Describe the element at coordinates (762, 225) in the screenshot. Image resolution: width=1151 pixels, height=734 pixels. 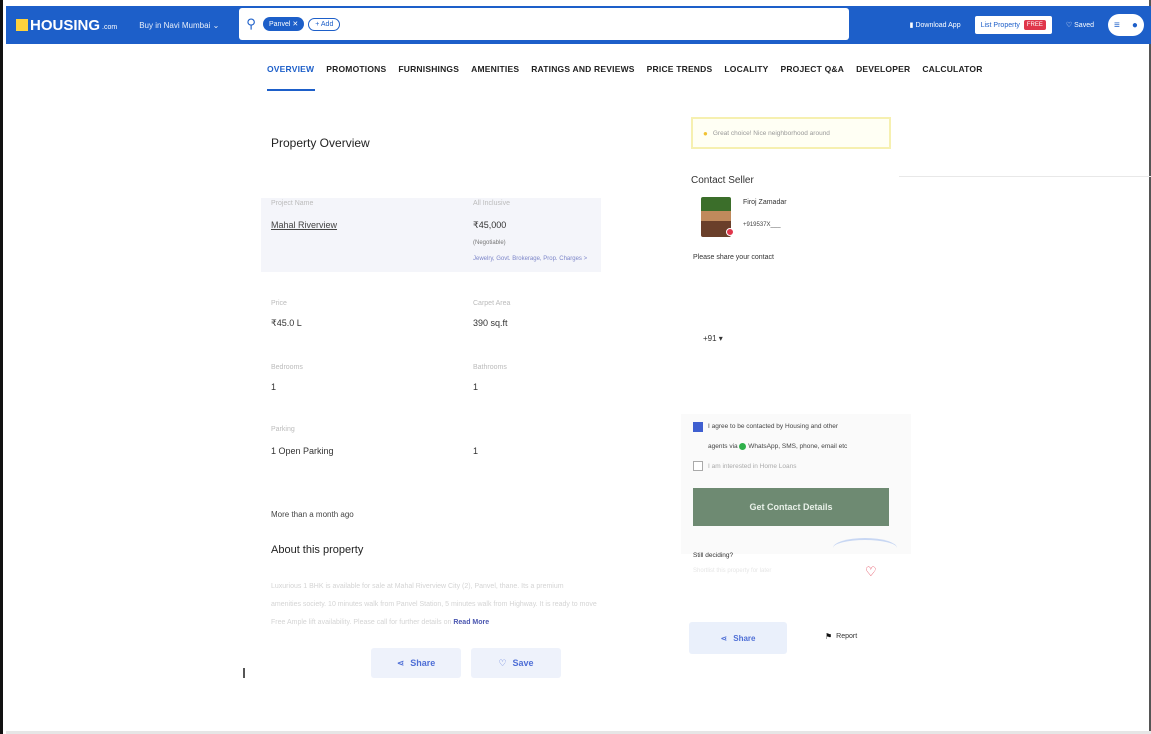
I see `seller-phone: +919537X___` at that location.